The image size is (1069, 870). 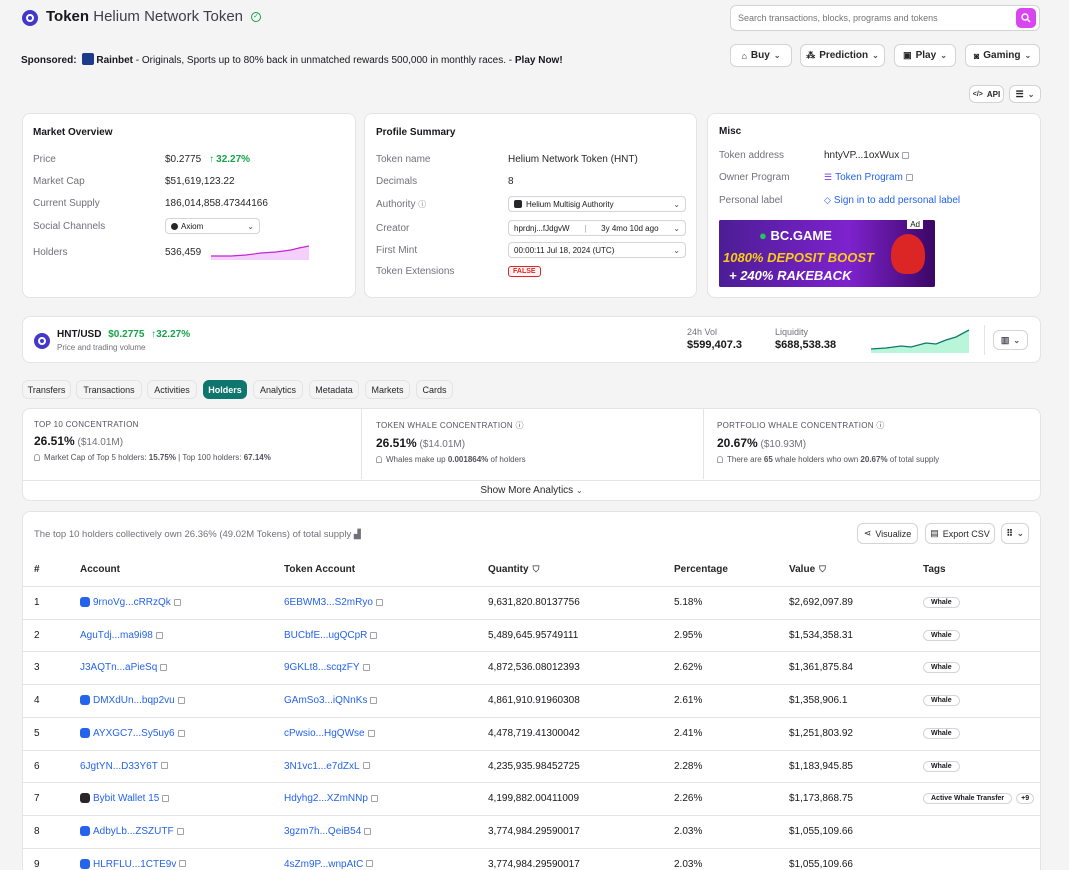 I want to click on token-account-link: 3N1vc1...e7dZxL, so click(x=322, y=766).